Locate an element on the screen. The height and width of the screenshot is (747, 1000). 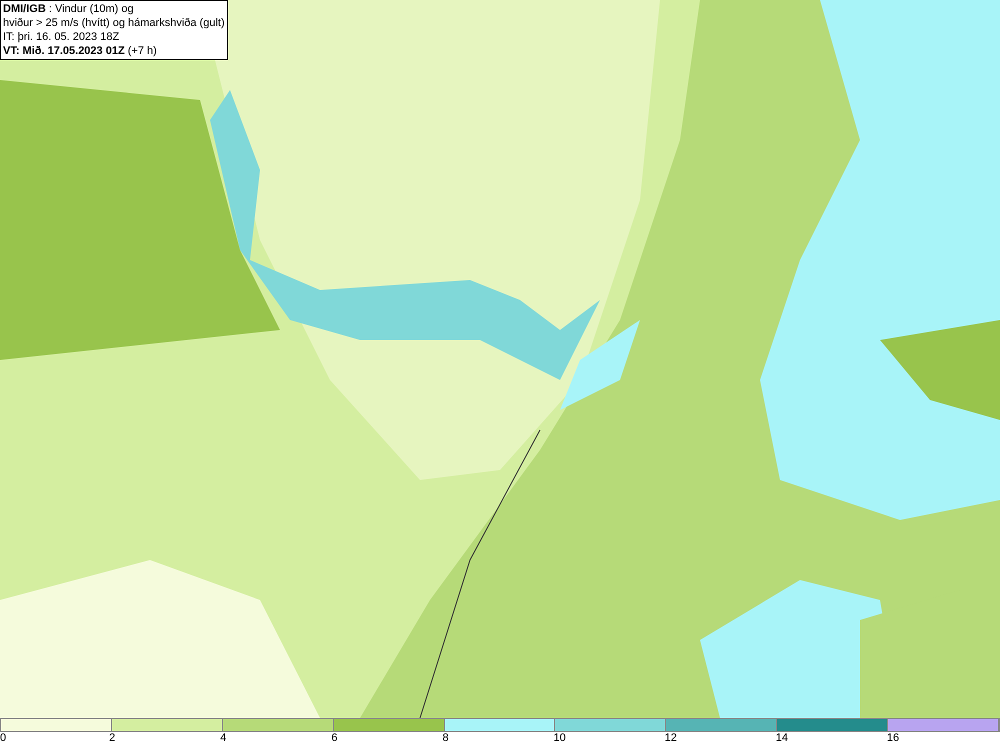
scale-label: 6 is located at coordinates (334, 738).